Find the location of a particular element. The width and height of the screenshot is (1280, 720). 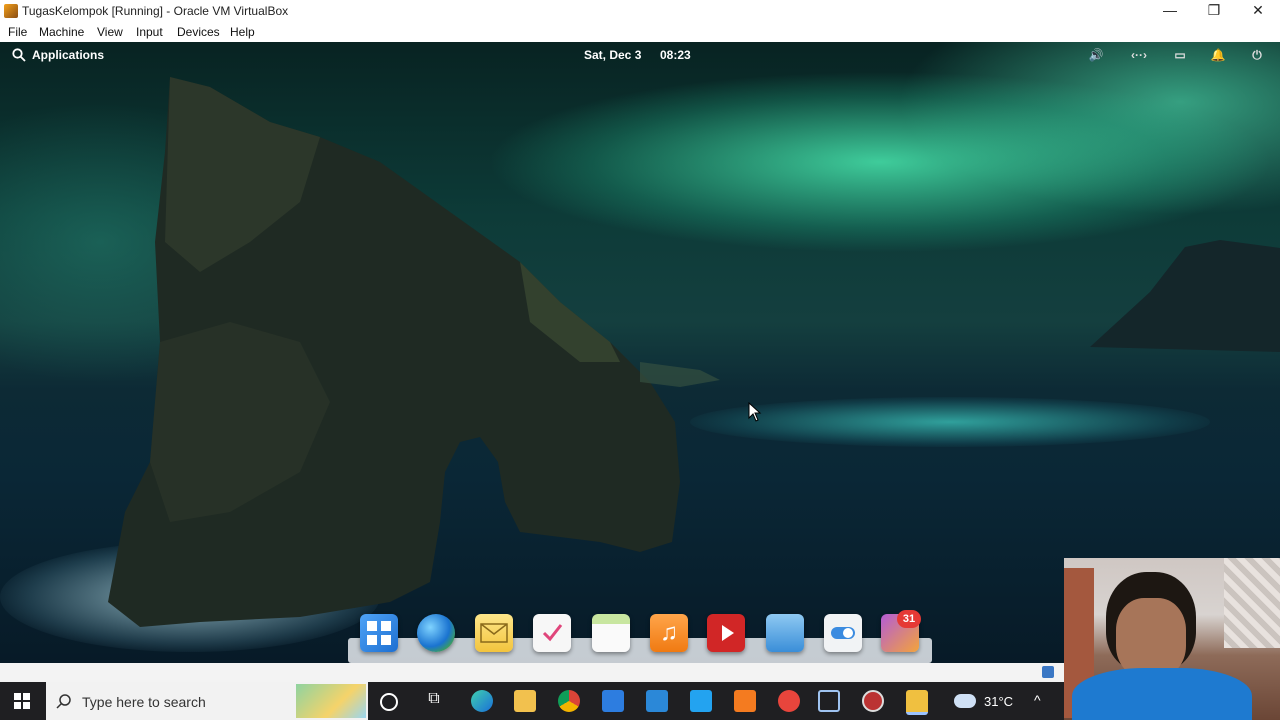

app-circle-icon is located at coordinates (873, 701).